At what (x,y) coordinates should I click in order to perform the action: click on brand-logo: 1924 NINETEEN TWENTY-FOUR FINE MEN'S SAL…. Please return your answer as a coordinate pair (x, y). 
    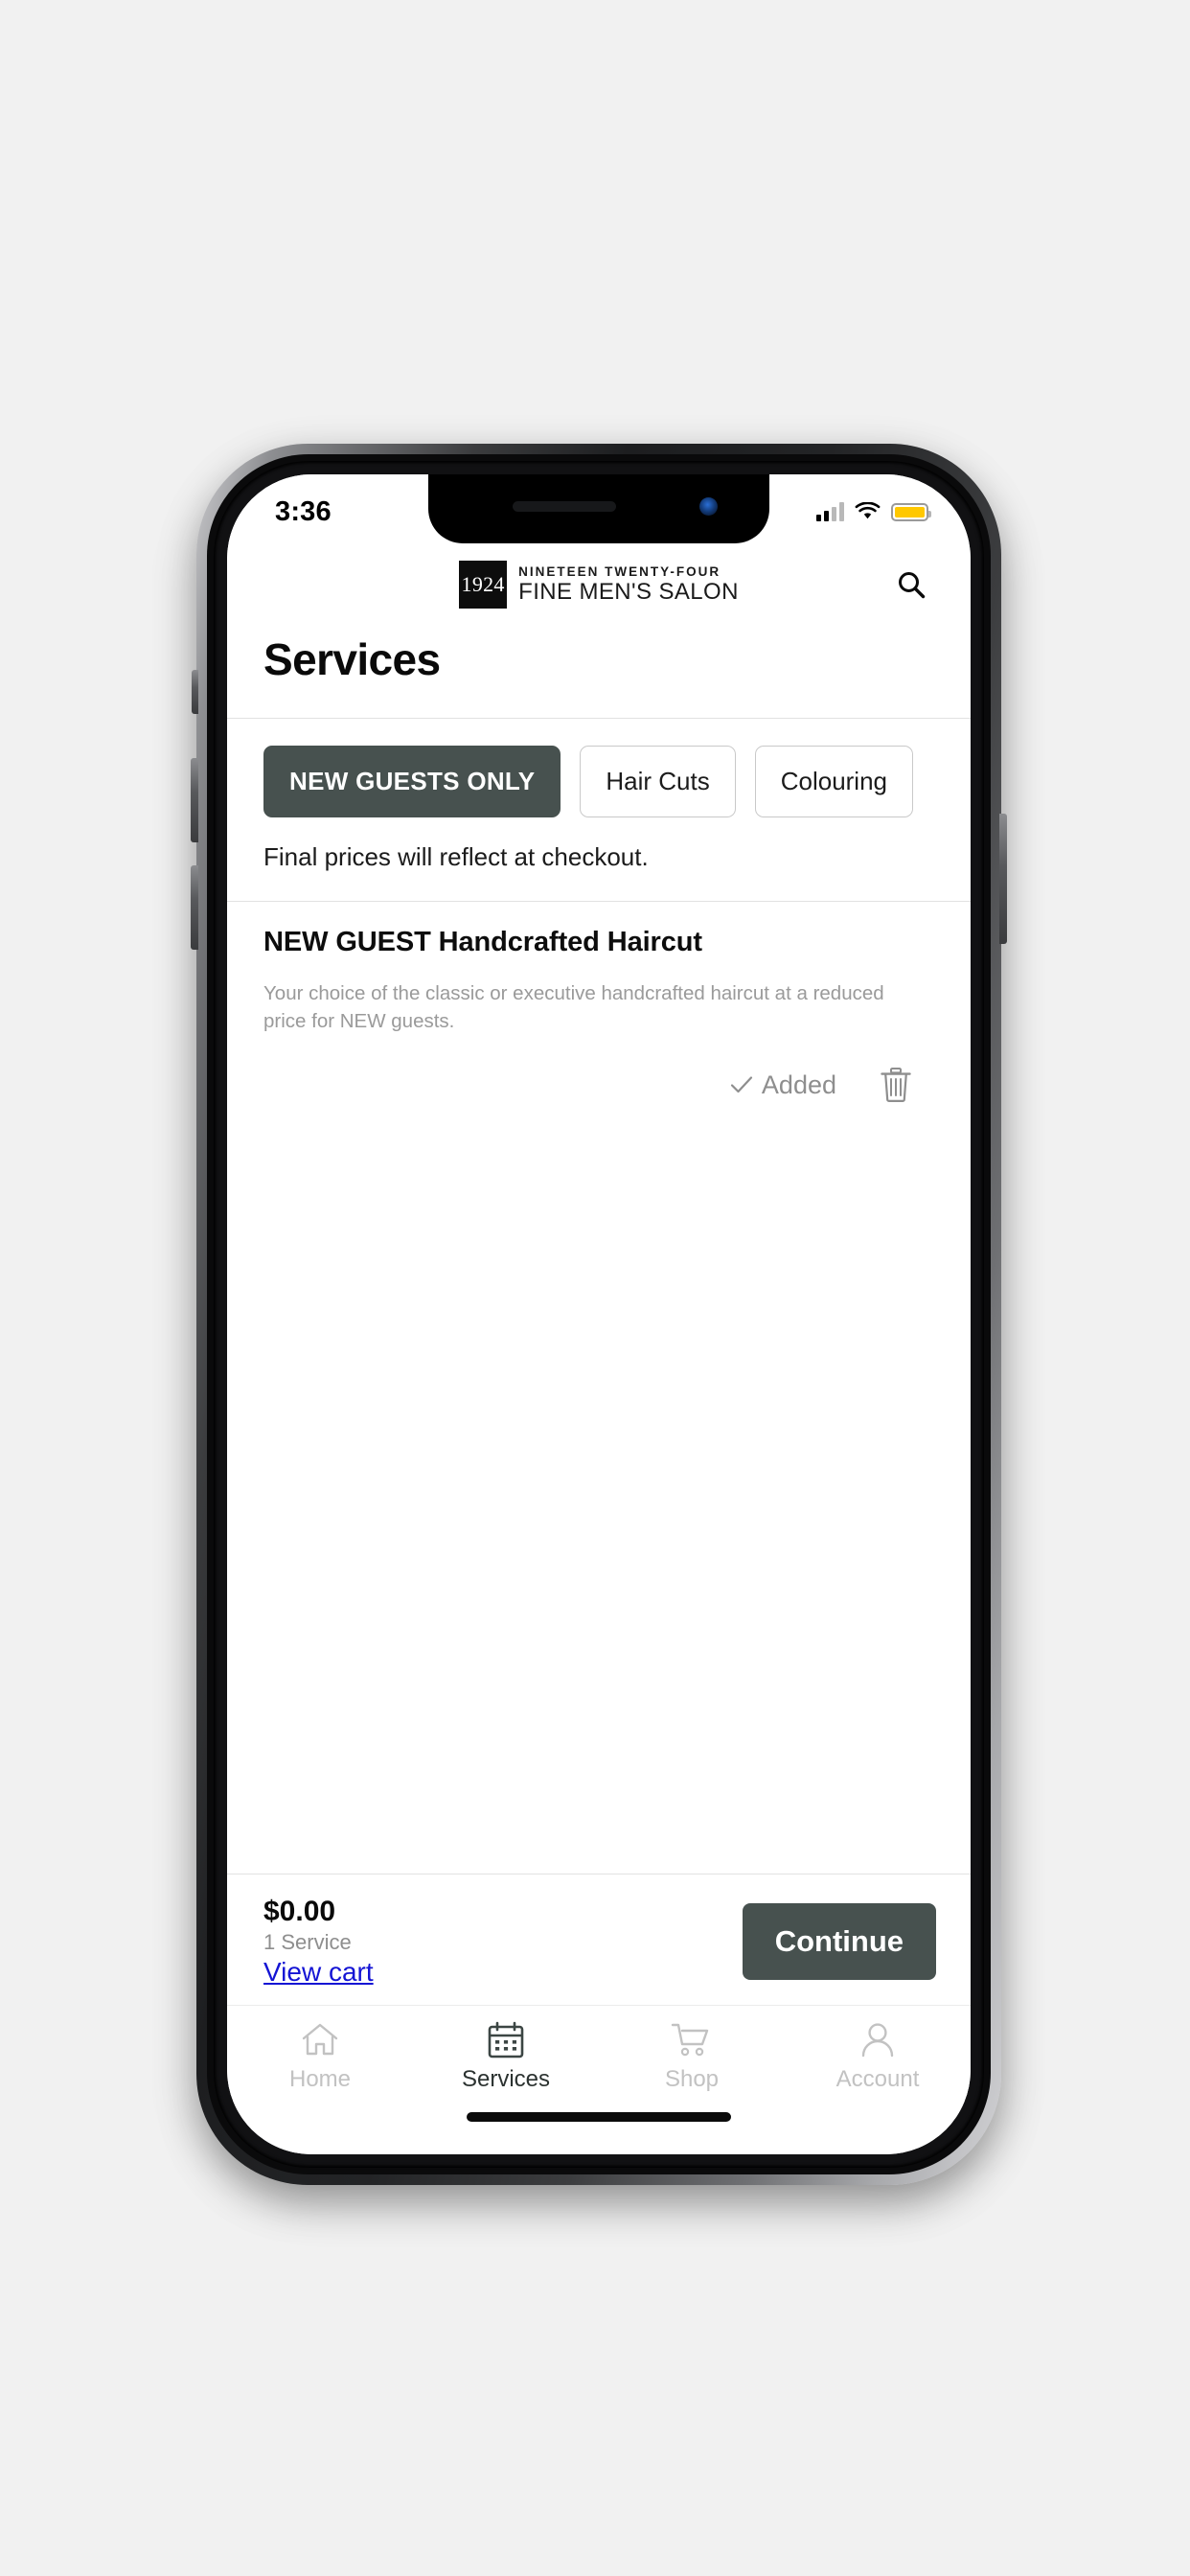
    Looking at the image, I should click on (599, 585).